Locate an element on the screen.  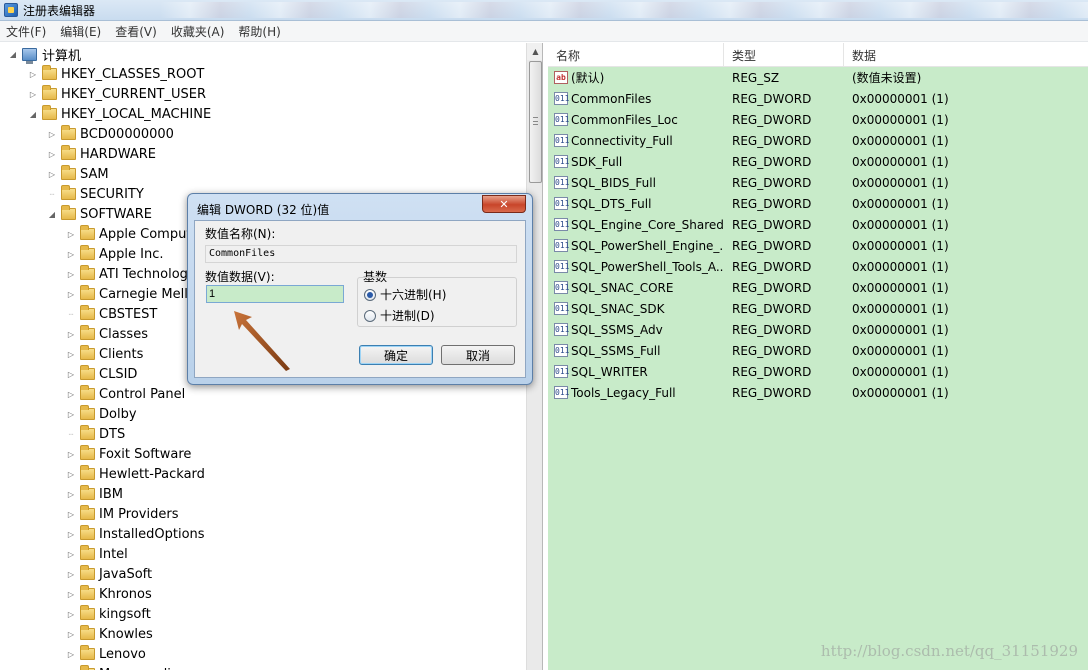
value-row: 011 SQL_SSMS_Adv REG_DWORD 0x00000001 (1) is located at coordinates (818, 329).